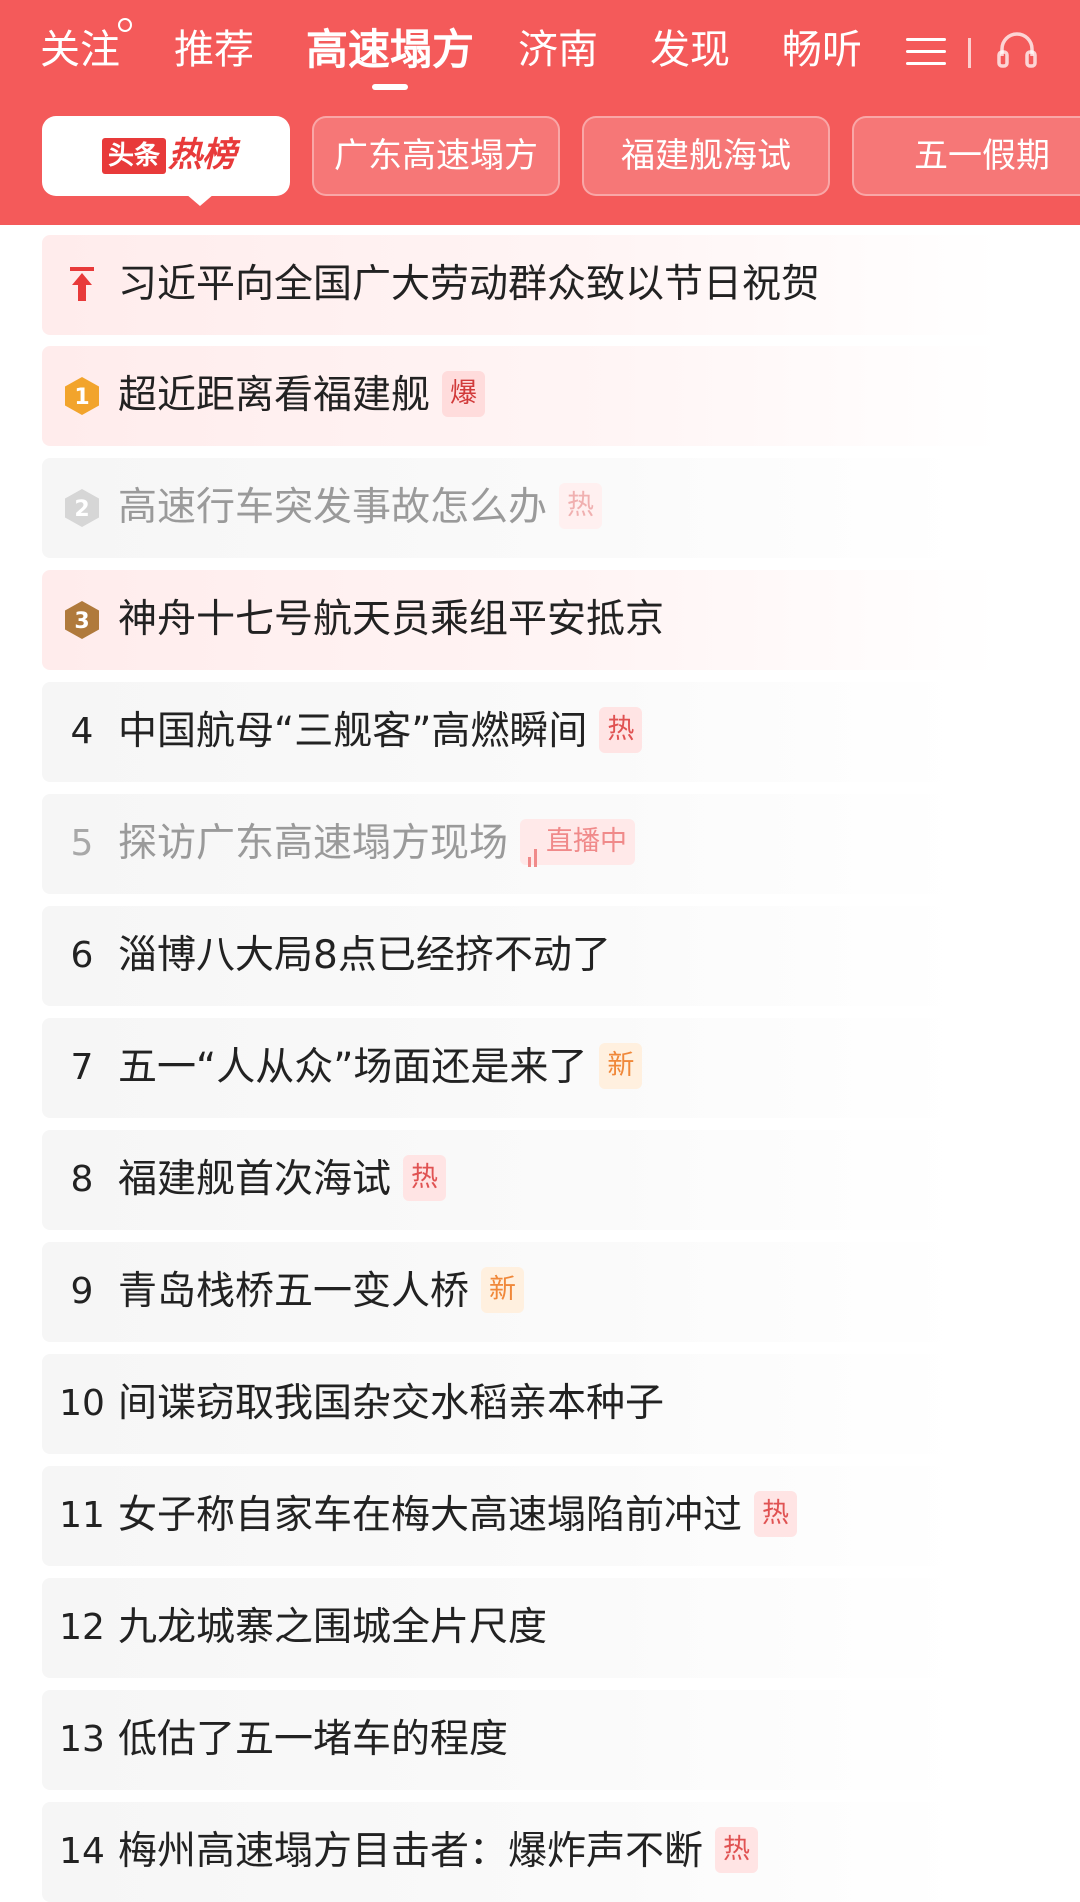 The height and width of the screenshot is (1902, 1080). What do you see at coordinates (80, 50) in the screenshot?
I see `tab-follow: 关注` at bounding box center [80, 50].